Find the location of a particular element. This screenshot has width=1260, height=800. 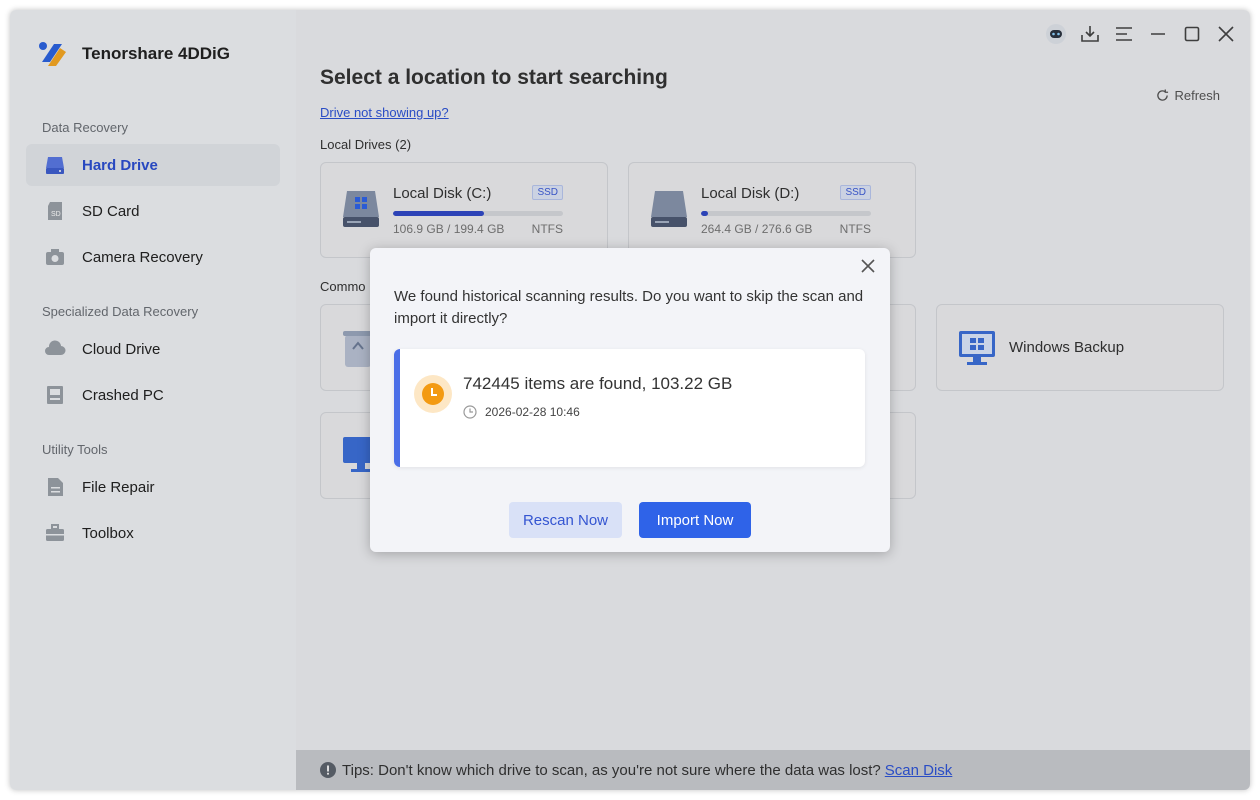

result-title: 742445 items are found, 103.22 GB is located at coordinates (598, 383).